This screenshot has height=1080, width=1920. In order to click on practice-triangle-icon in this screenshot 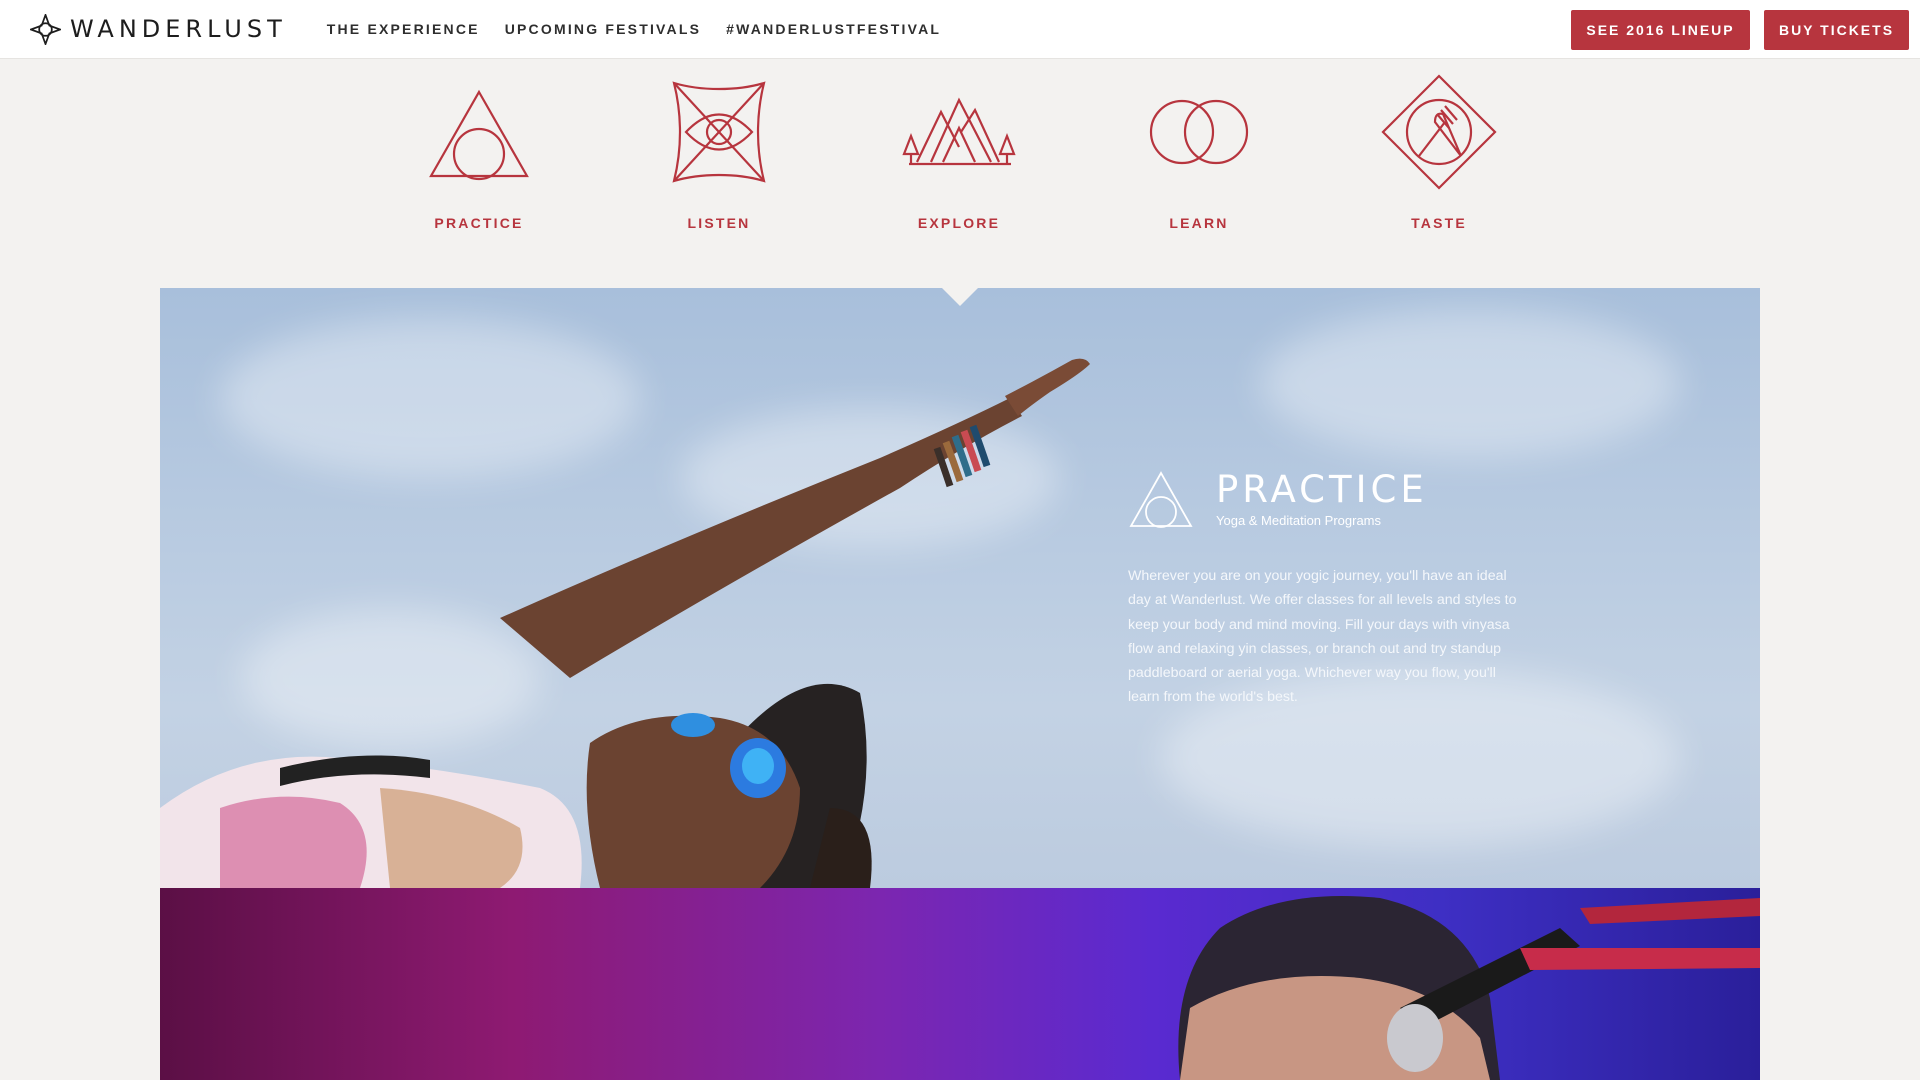, I will do `click(1161, 499)`.